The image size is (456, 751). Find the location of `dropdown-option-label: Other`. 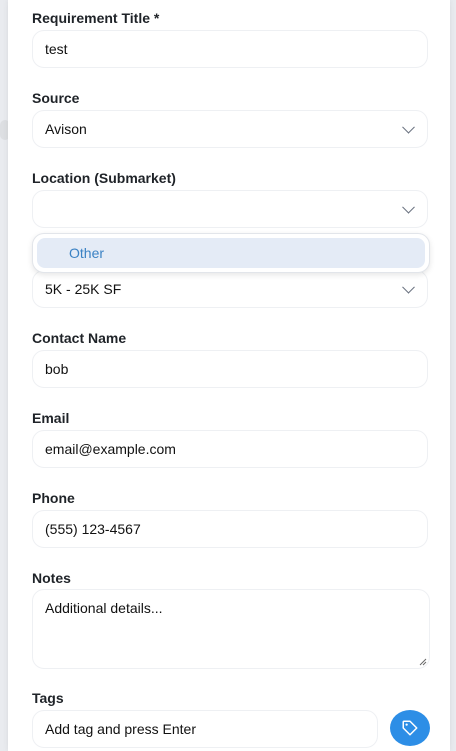

dropdown-option-label: Other is located at coordinates (87, 253).